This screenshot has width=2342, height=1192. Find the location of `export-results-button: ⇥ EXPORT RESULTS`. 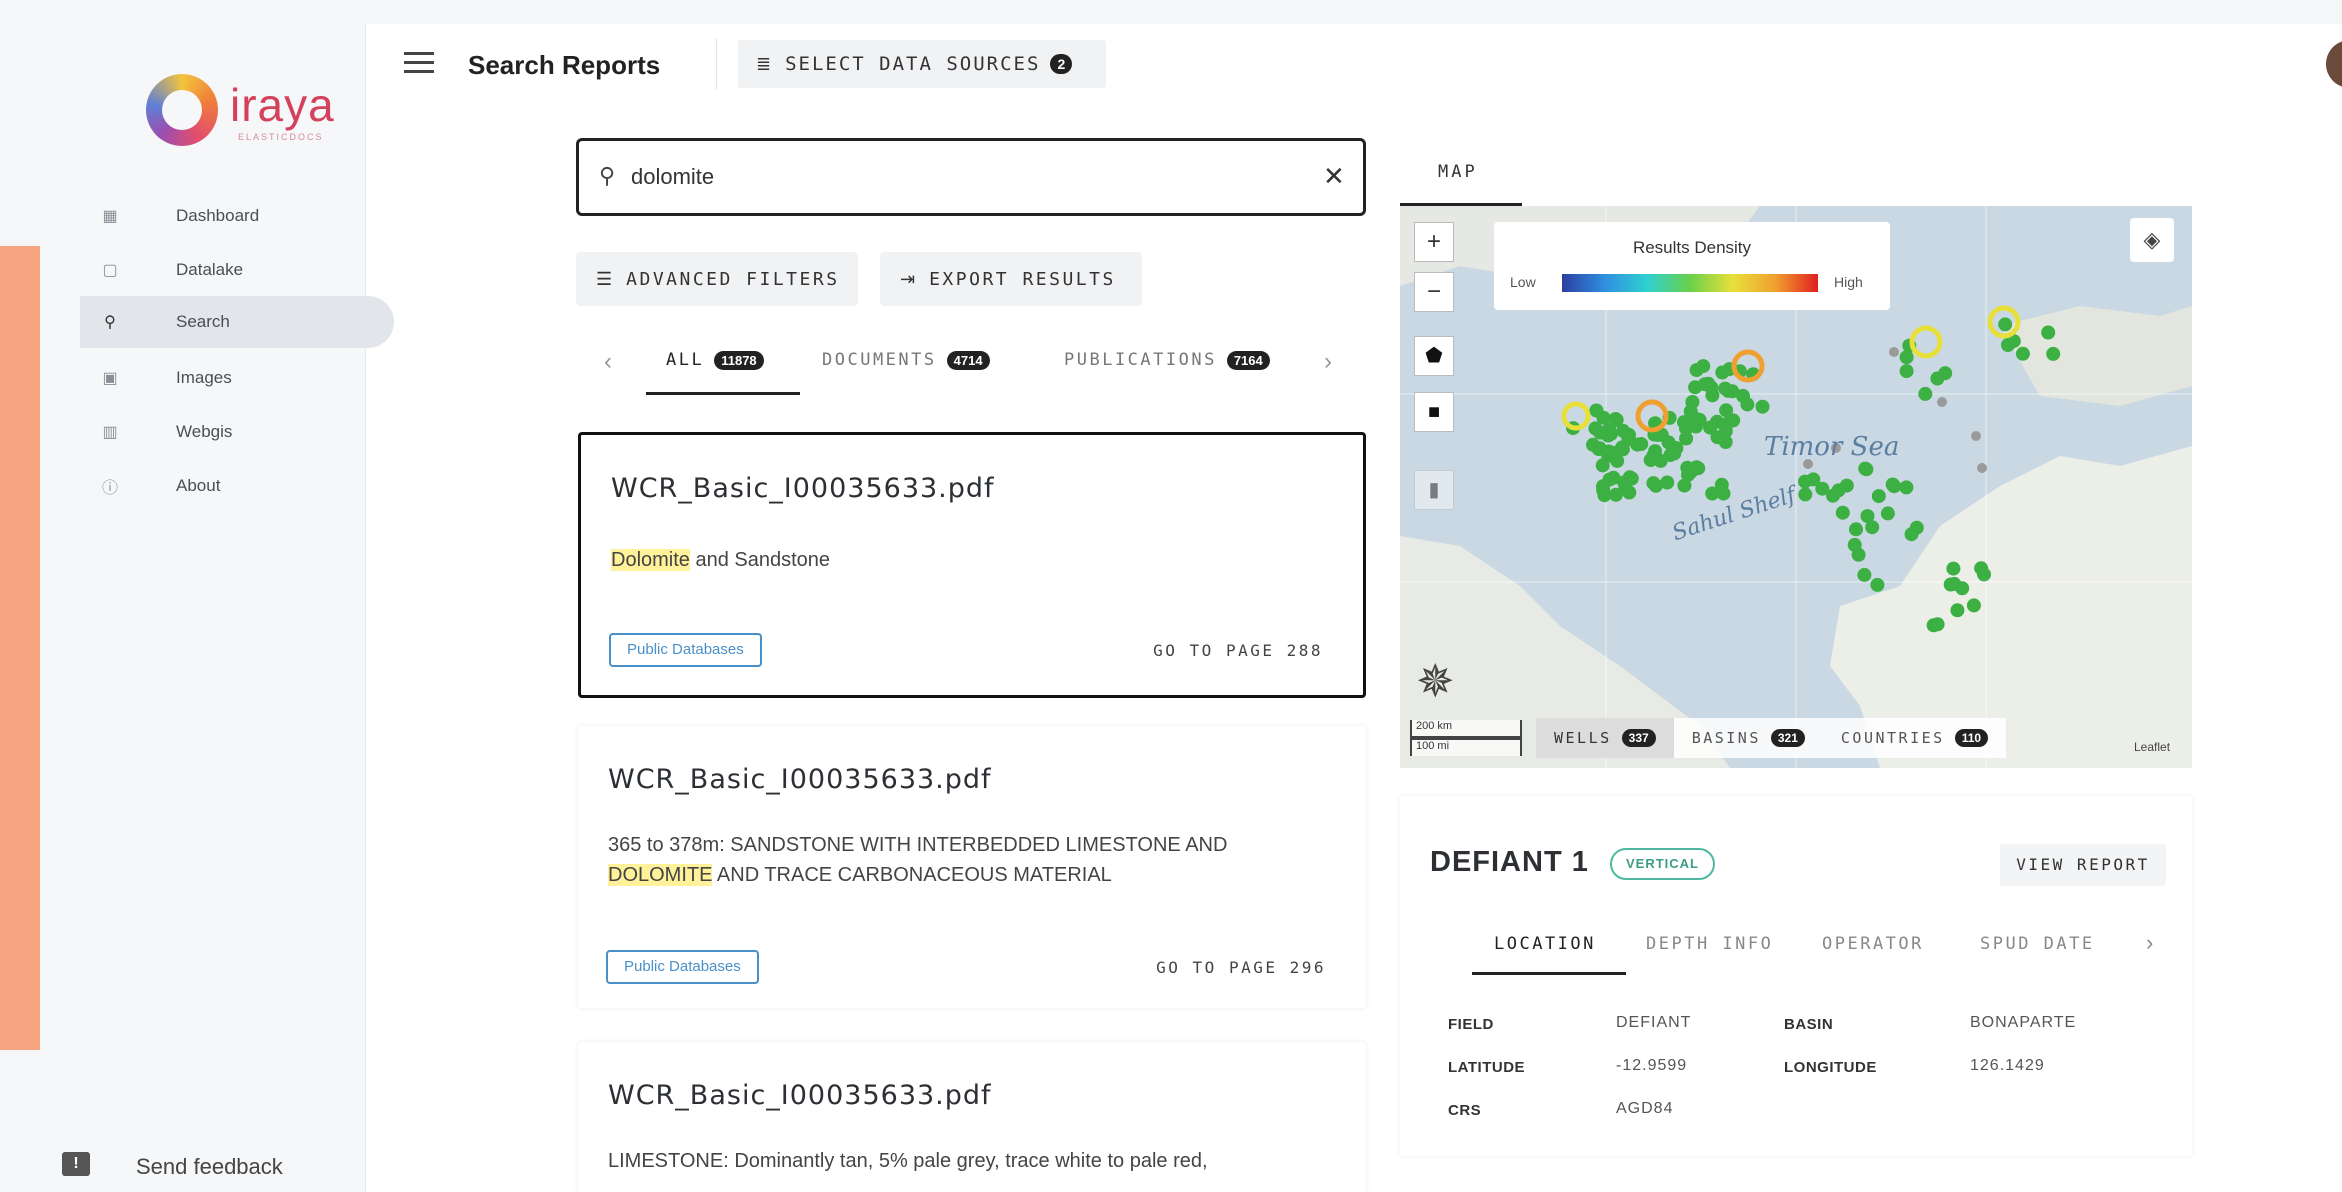

export-results-button: ⇥ EXPORT RESULTS is located at coordinates (1011, 279).